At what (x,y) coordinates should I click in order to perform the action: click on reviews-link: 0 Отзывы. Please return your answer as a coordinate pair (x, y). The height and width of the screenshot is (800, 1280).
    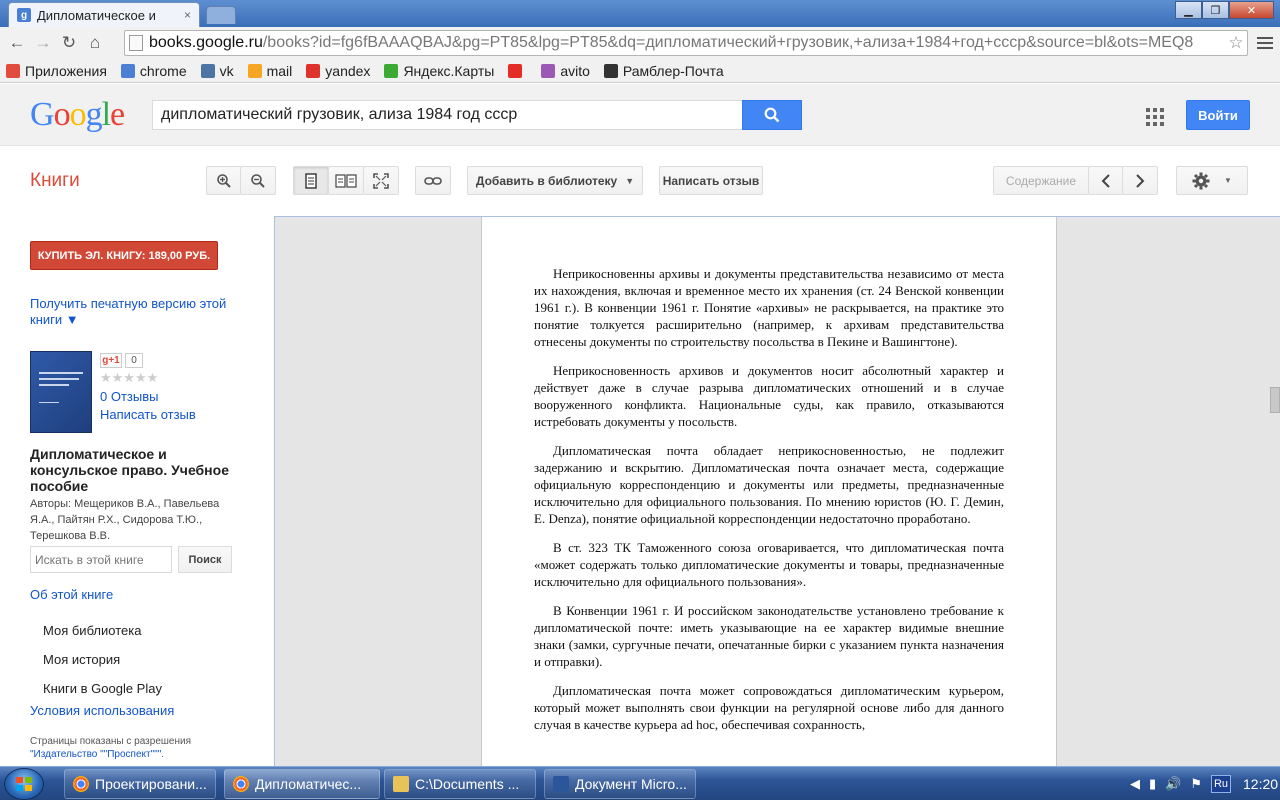
    Looking at the image, I should click on (129, 396).